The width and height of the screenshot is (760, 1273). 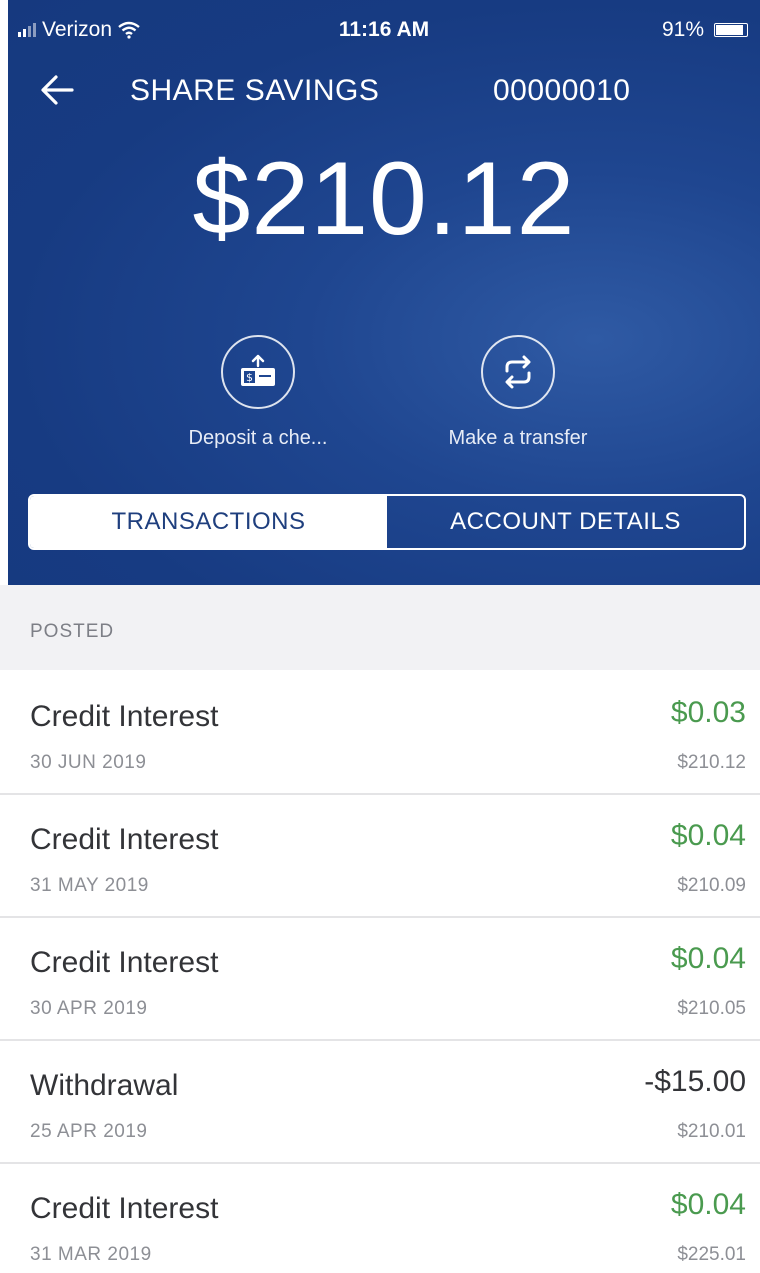 I want to click on tab-account-details: ACCOUNT DETAILS, so click(x=565, y=522).